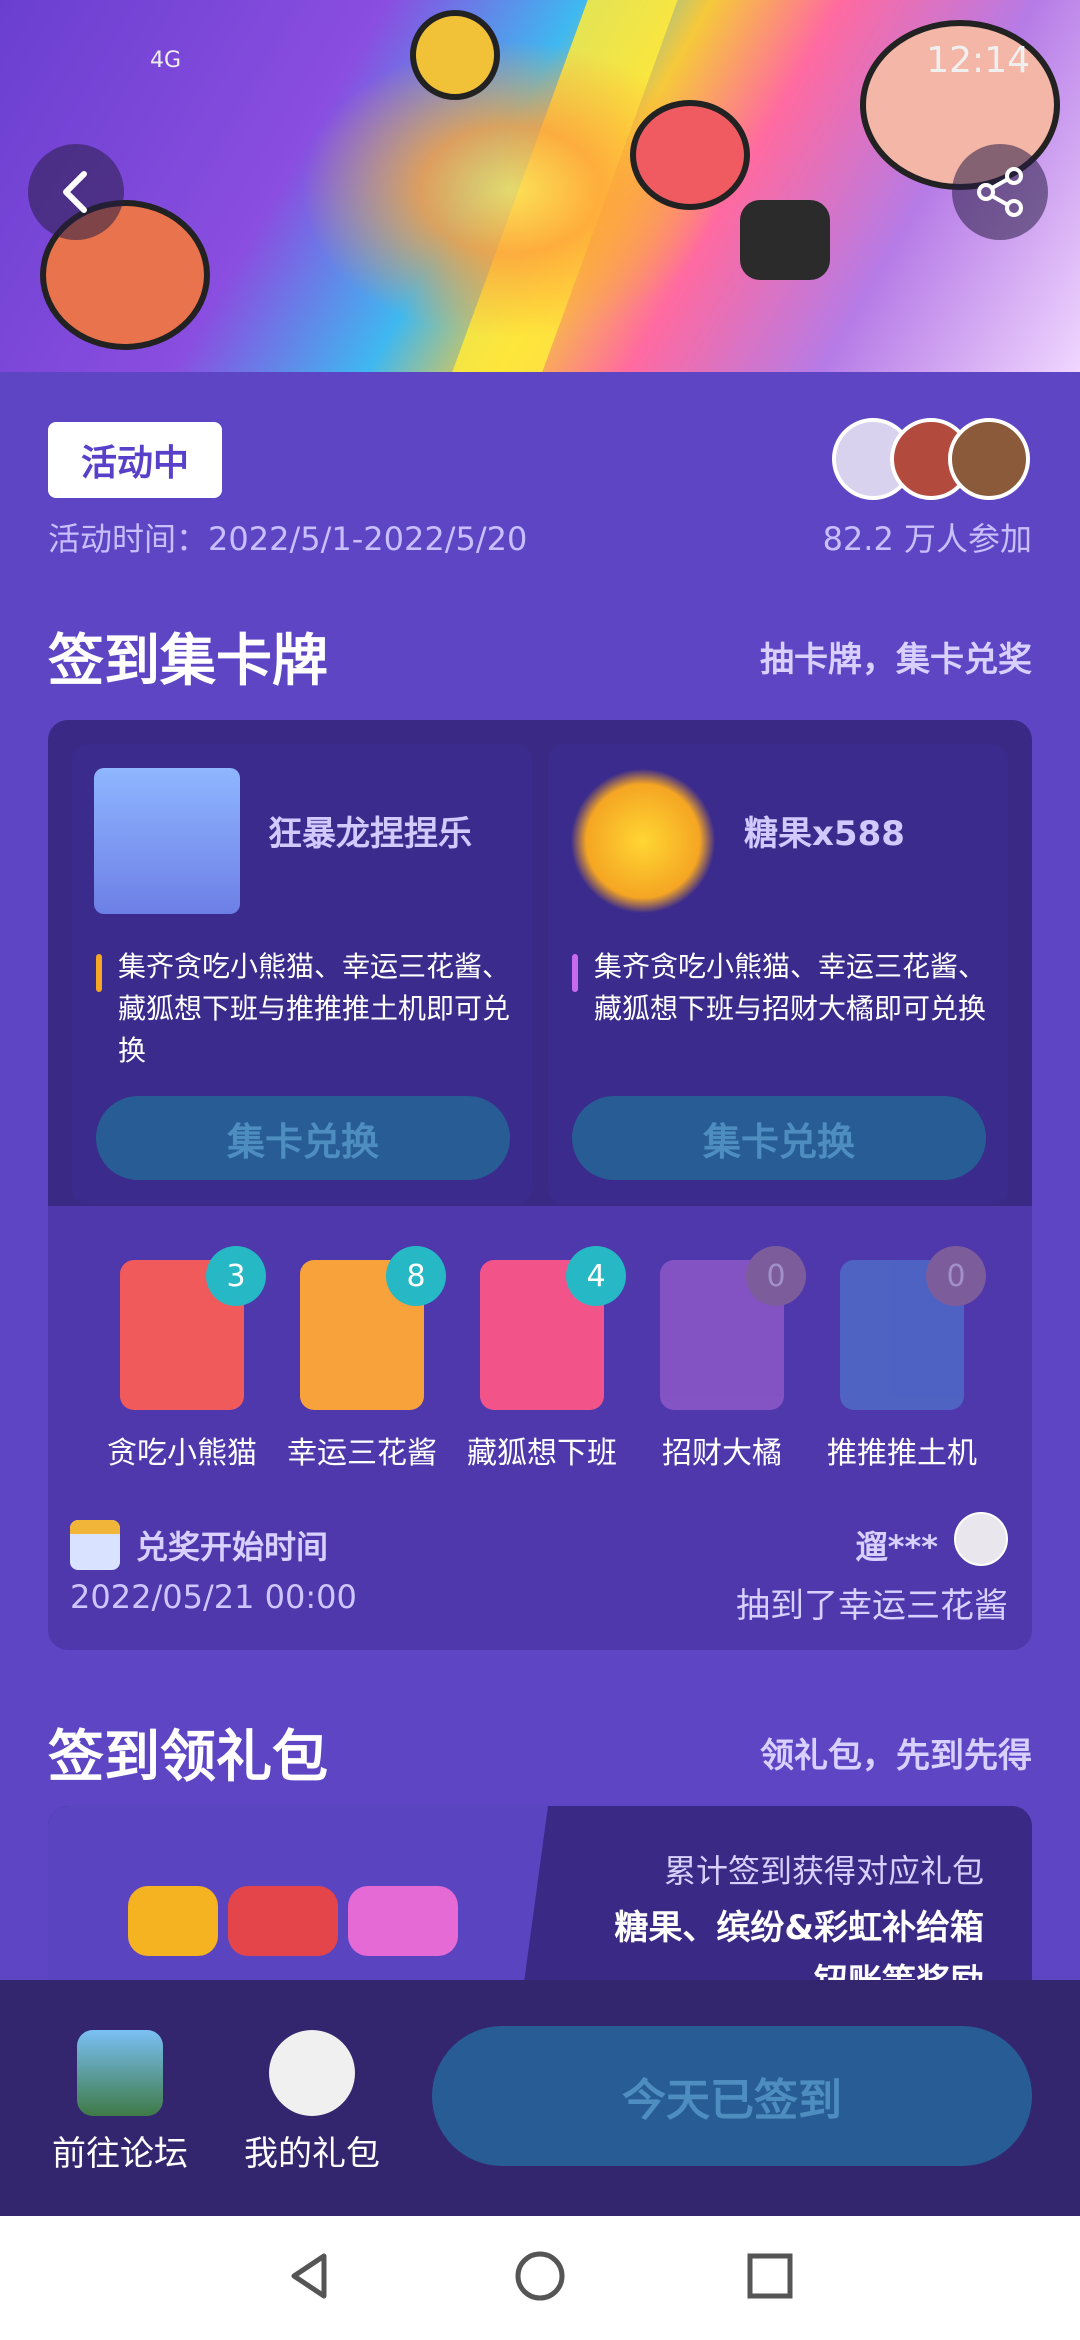  I want to click on my-gifts-label: 我的礼包, so click(312, 2154).